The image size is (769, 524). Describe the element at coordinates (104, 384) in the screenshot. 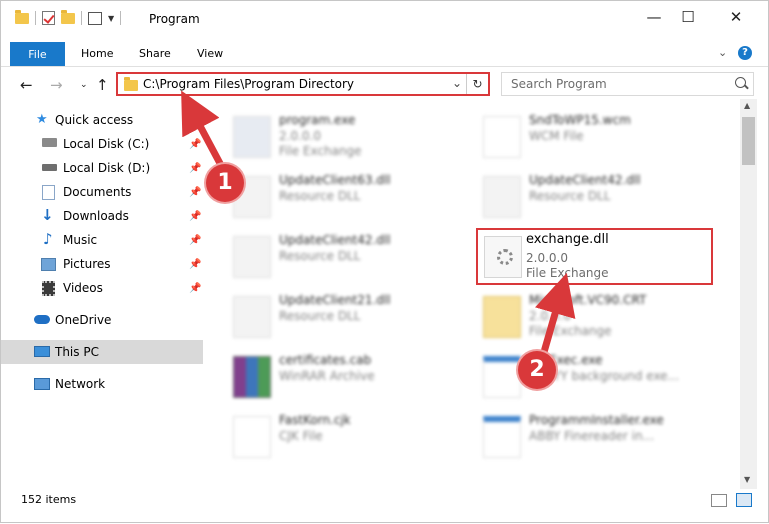

I see `nav-item-network: Network` at that location.